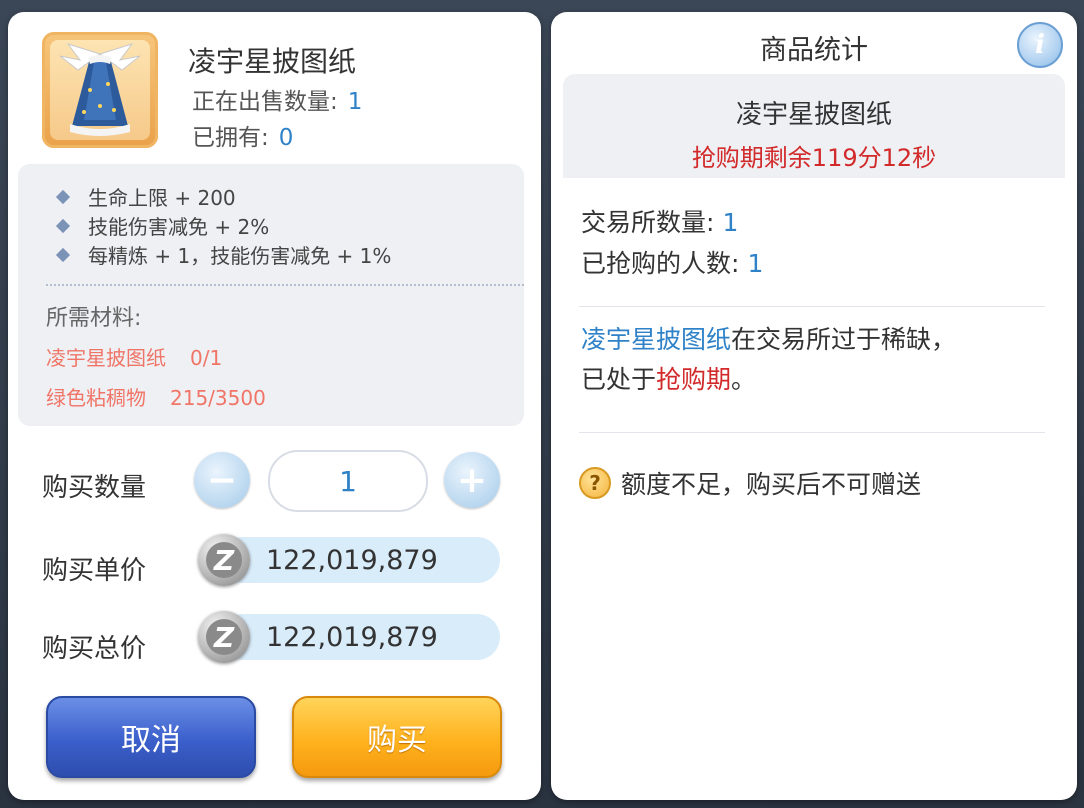 Image resolution: width=1084 pixels, height=808 pixels. I want to click on attribute-text: 技能伤害减免 + 2%, so click(179, 227).